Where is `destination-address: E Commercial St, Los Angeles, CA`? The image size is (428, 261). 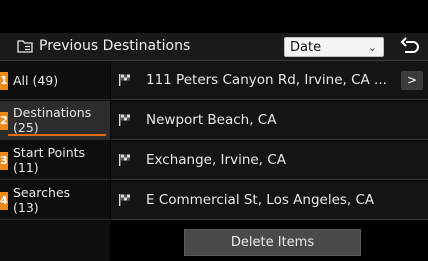
destination-address: E Commercial St, Los Angeles, CA is located at coordinates (260, 200).